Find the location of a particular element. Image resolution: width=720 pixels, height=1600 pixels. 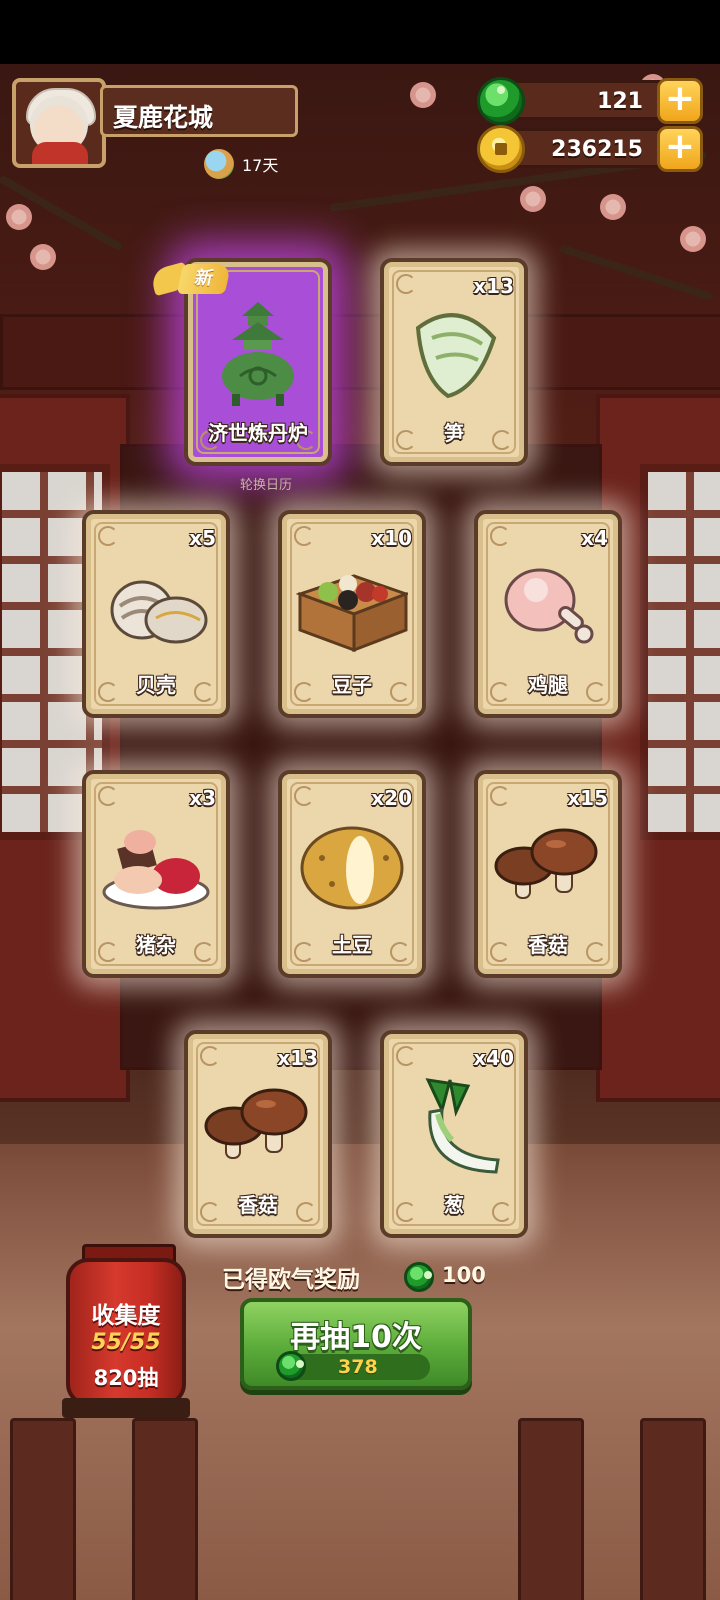

add-coins-button: + is located at coordinates (680, 149).